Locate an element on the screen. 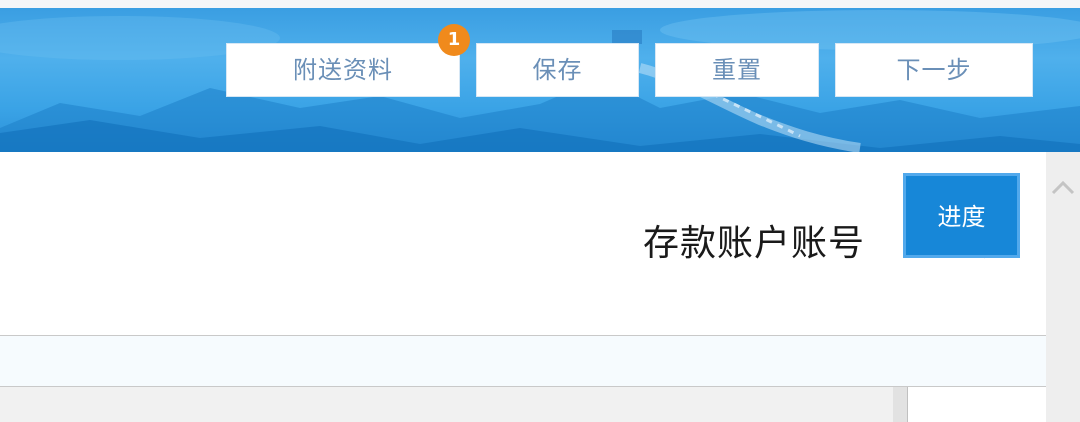  vertical-scrollbar is located at coordinates (1063, 287).